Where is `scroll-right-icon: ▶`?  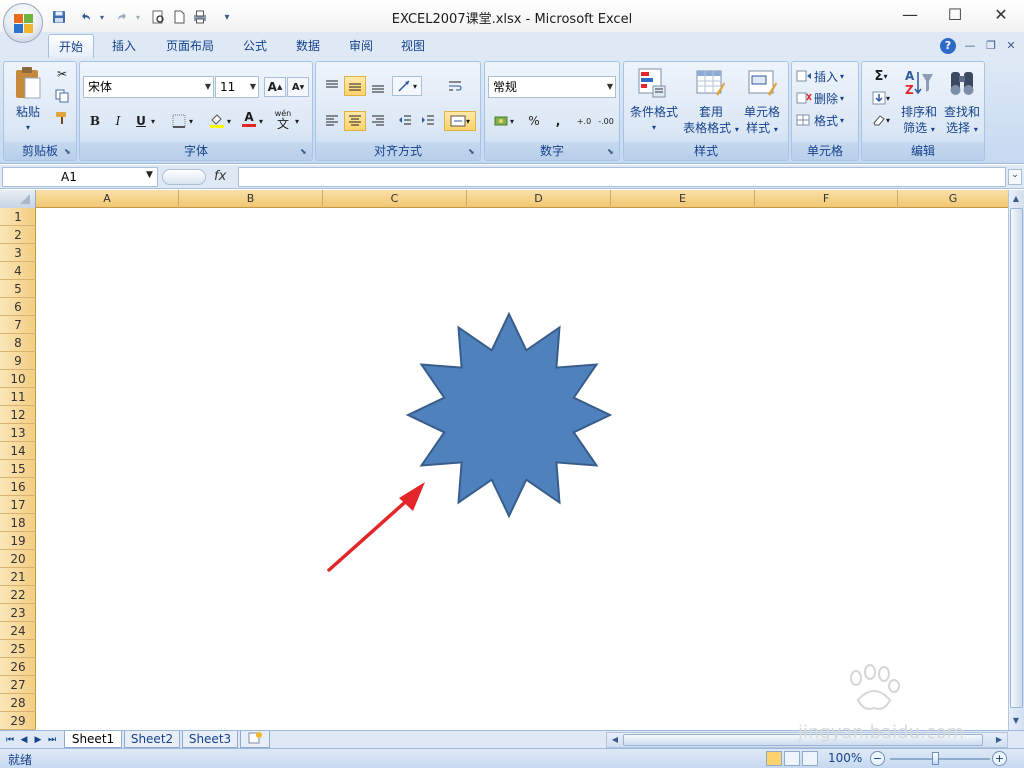 scroll-right-icon: ▶ is located at coordinates (999, 740).